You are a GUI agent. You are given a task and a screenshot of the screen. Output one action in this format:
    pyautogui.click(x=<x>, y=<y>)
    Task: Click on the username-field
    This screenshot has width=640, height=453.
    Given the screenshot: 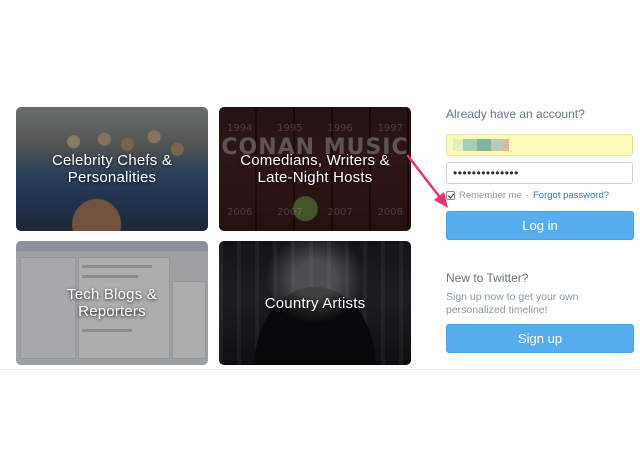 What is the action you would take?
    pyautogui.click(x=539, y=145)
    